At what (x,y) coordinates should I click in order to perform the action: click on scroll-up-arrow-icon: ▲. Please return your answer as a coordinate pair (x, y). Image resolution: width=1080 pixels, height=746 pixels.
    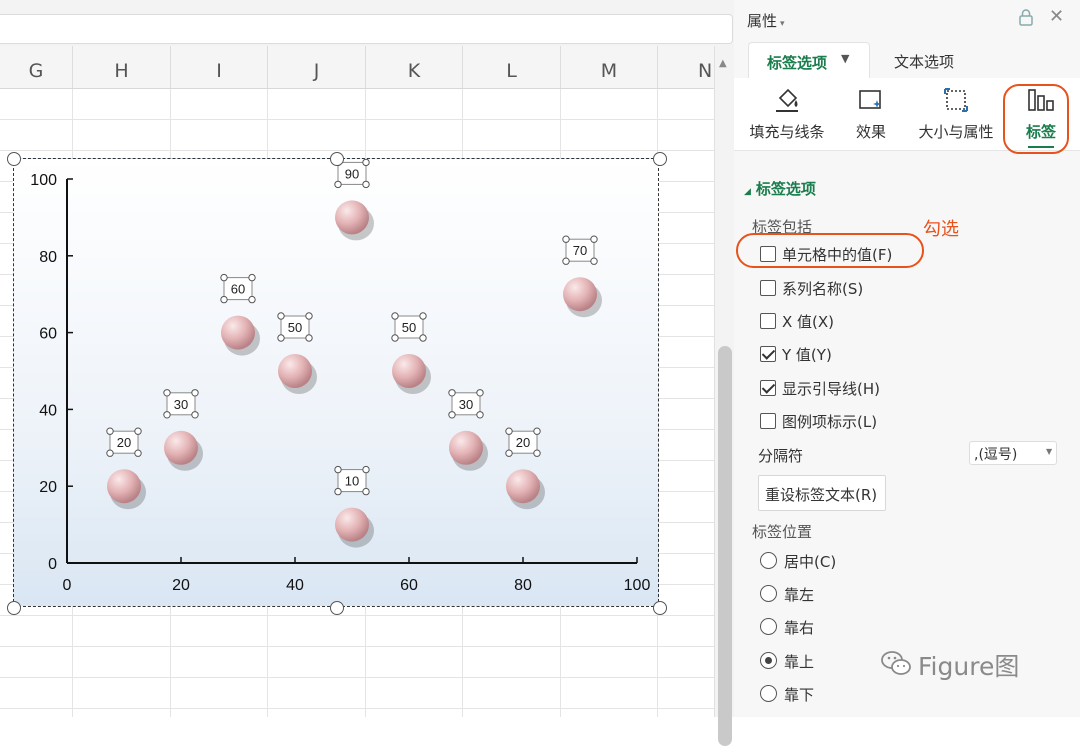
    Looking at the image, I should click on (723, 63).